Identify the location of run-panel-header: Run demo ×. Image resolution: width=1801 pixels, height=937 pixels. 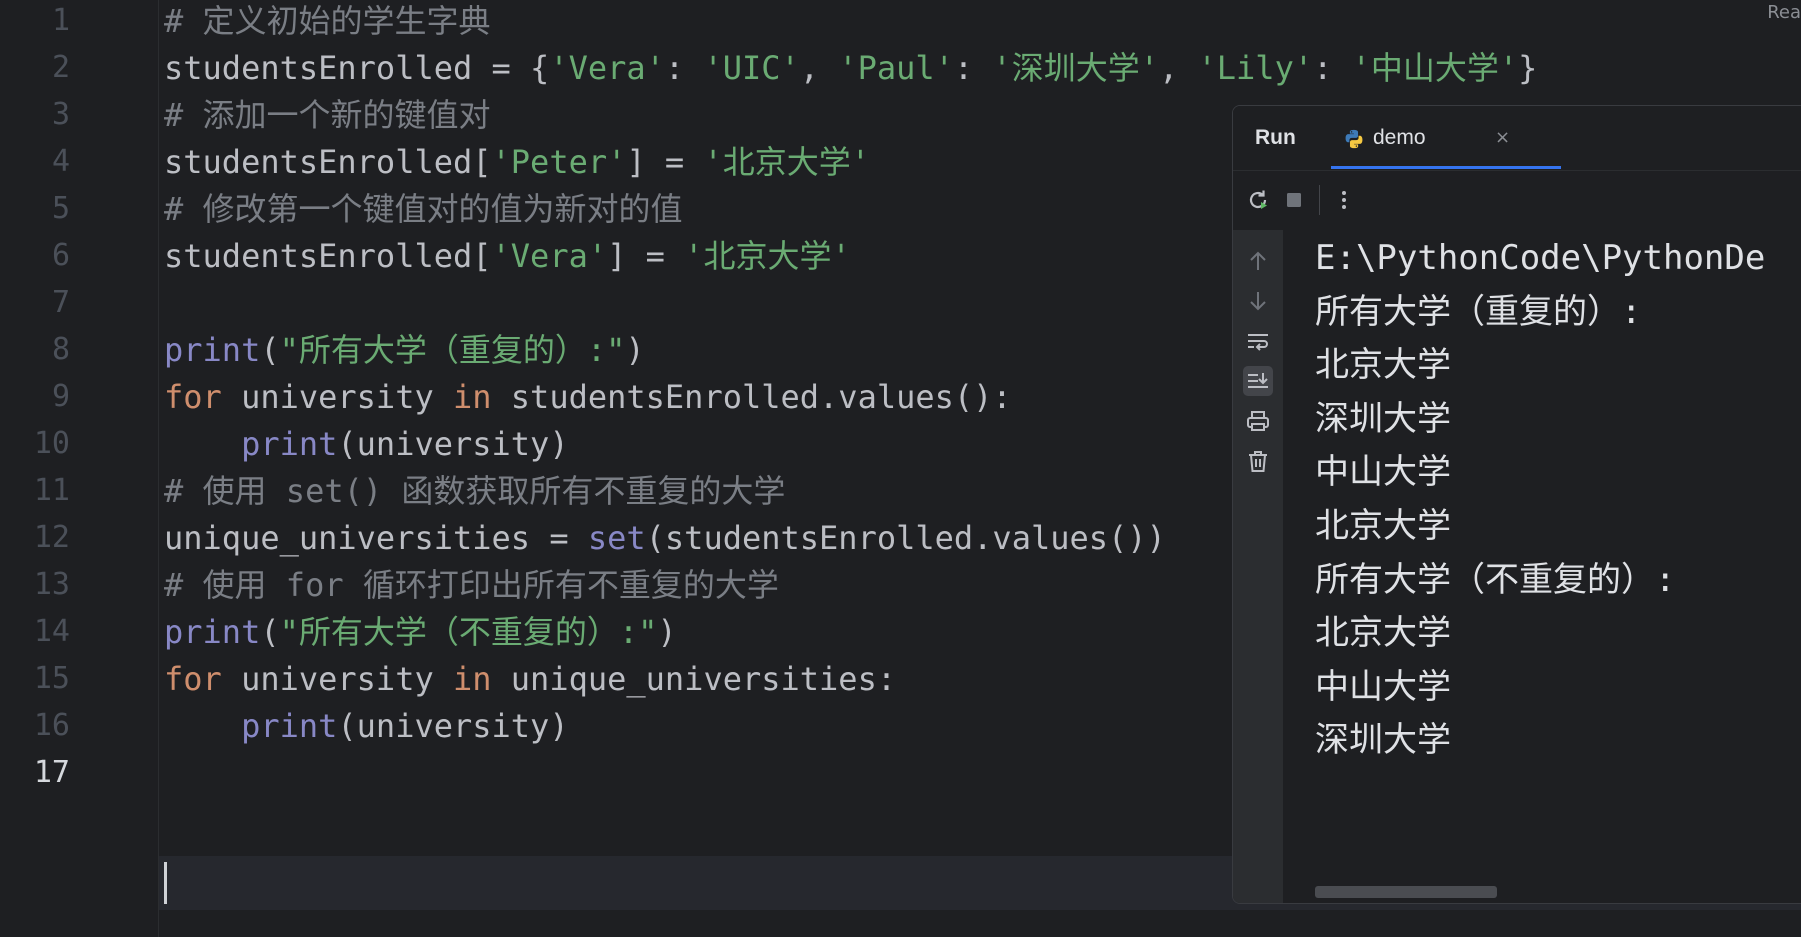
(1517, 138).